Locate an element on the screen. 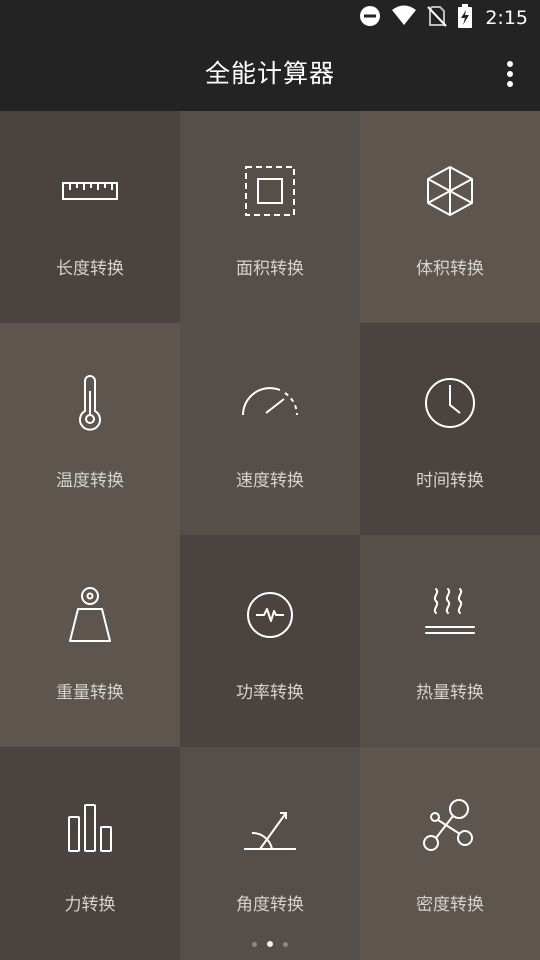 Image resolution: width=540 pixels, height=960 pixels. tile-label: 热量转换 is located at coordinates (450, 693).